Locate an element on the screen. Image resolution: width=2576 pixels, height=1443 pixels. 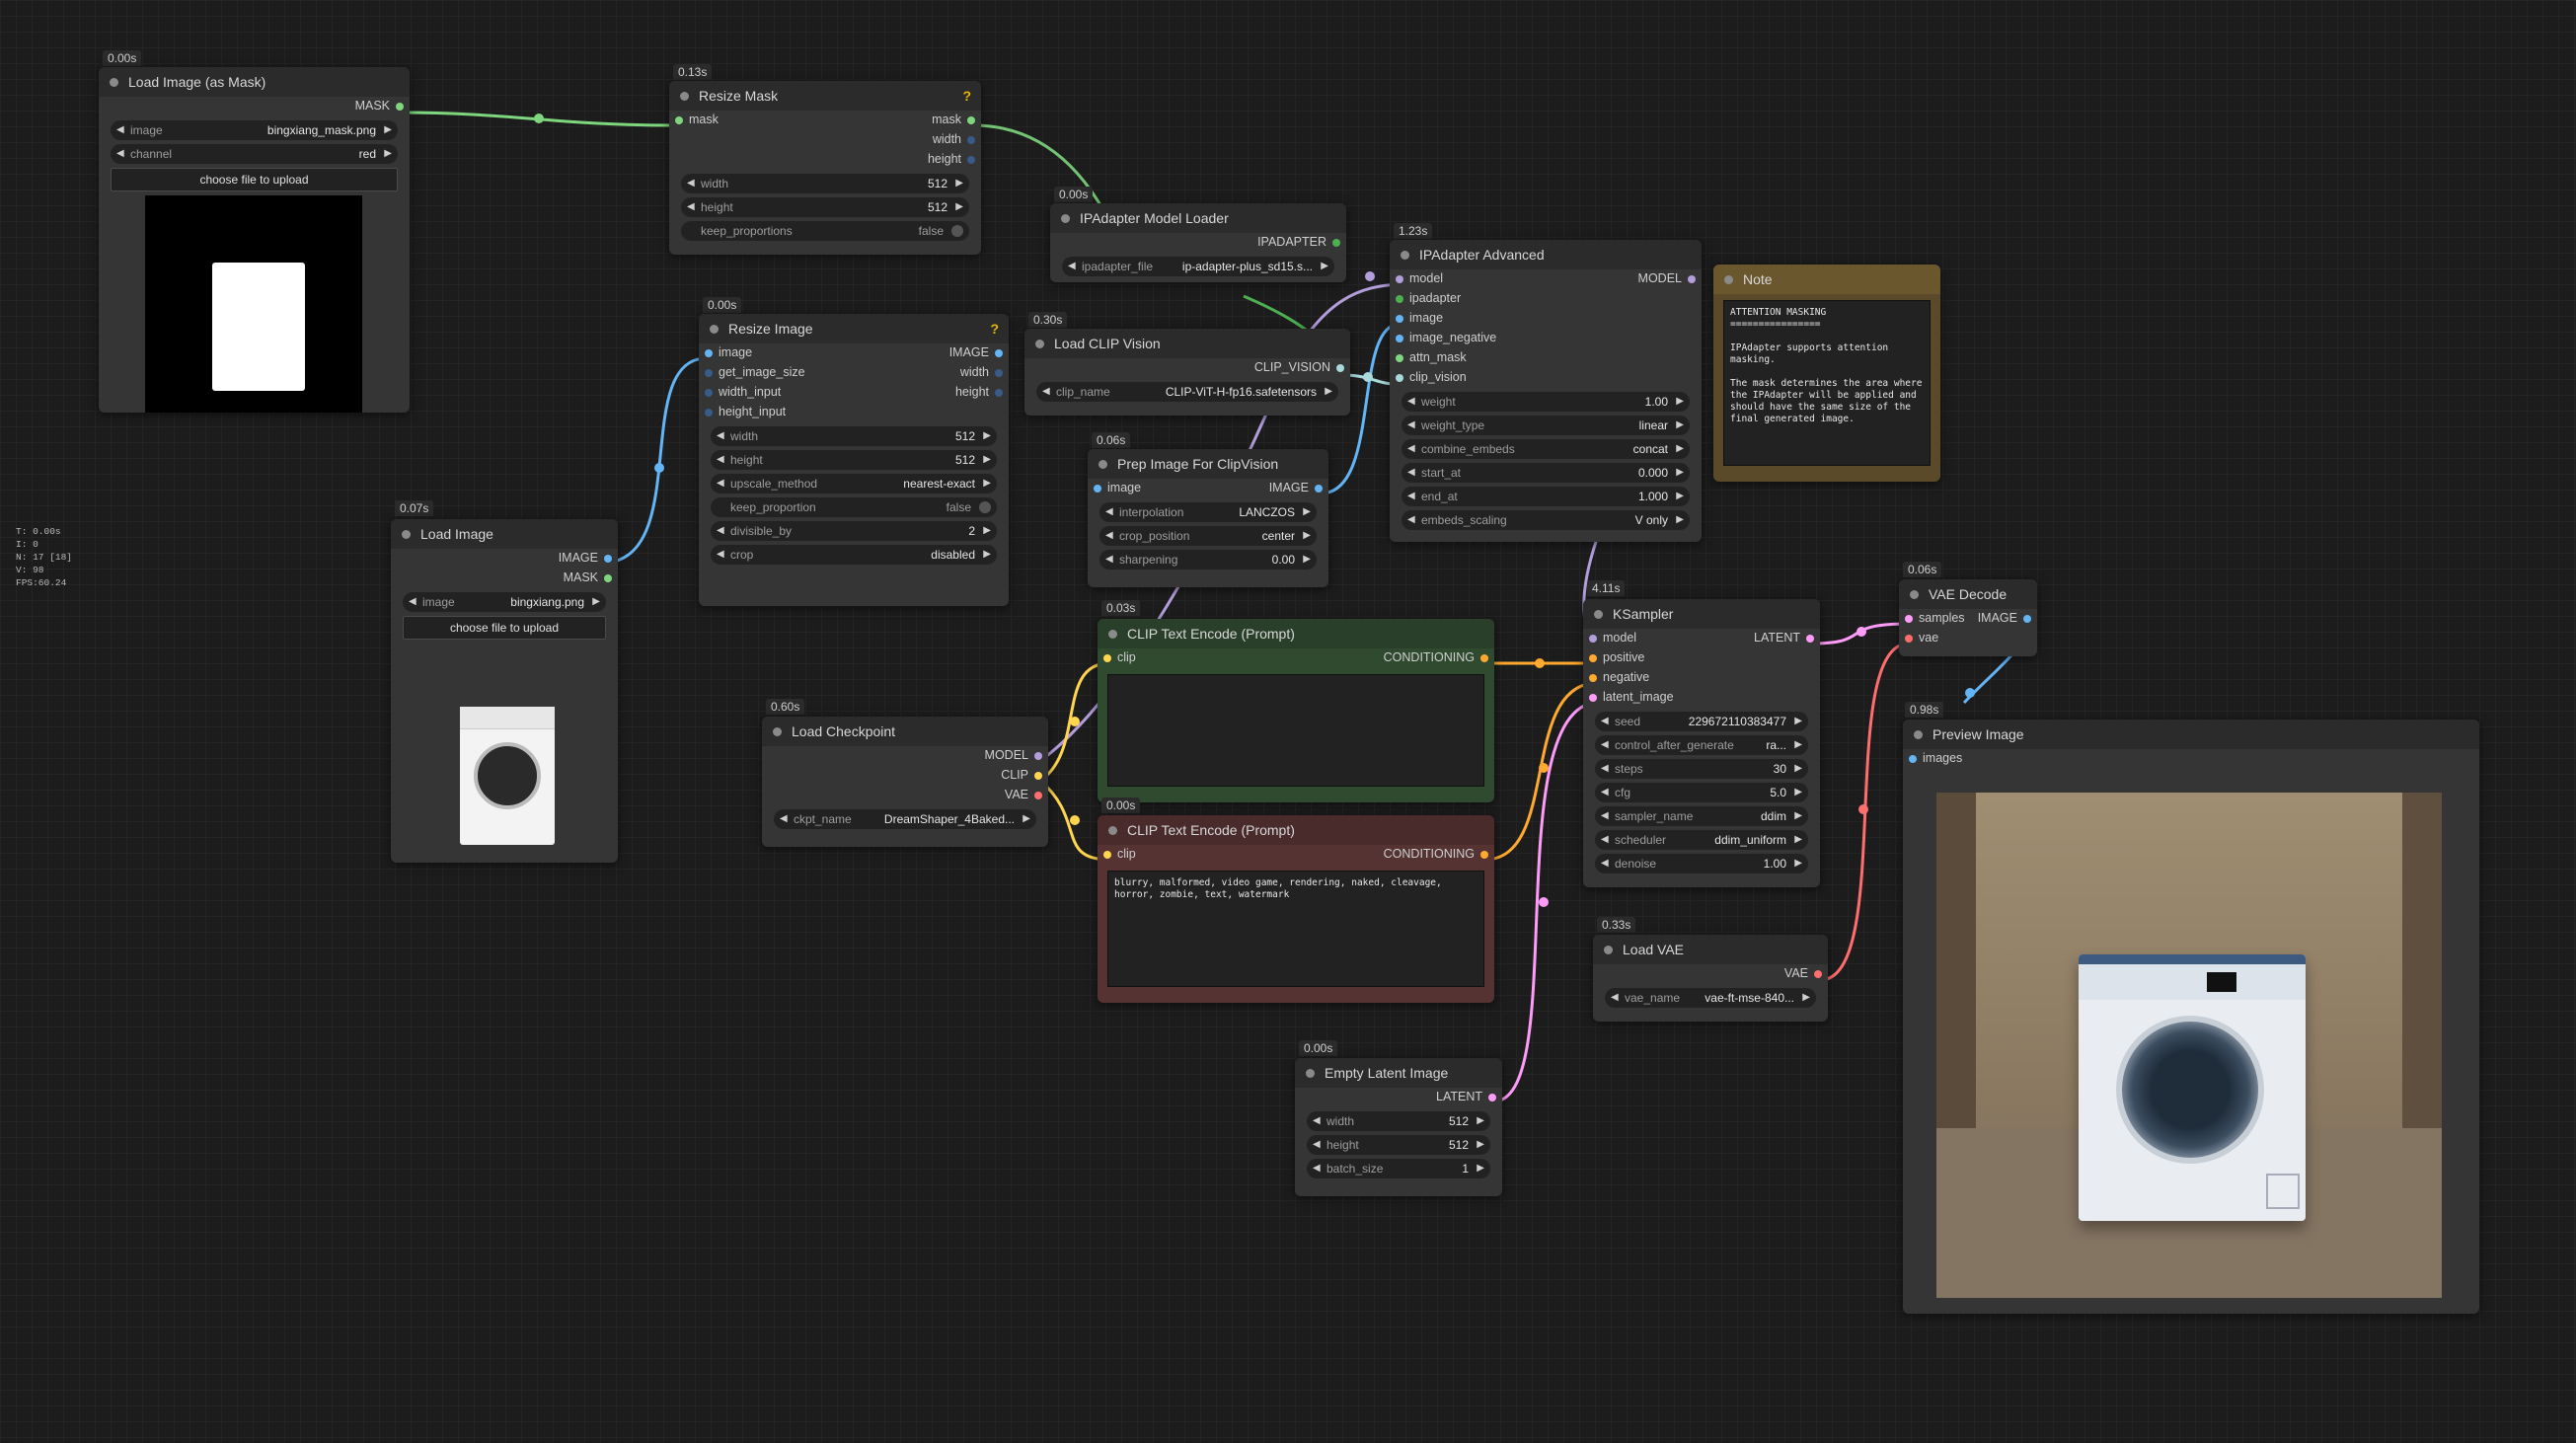
node-title: IPAdapter Model Loader is located at coordinates (1198, 218).